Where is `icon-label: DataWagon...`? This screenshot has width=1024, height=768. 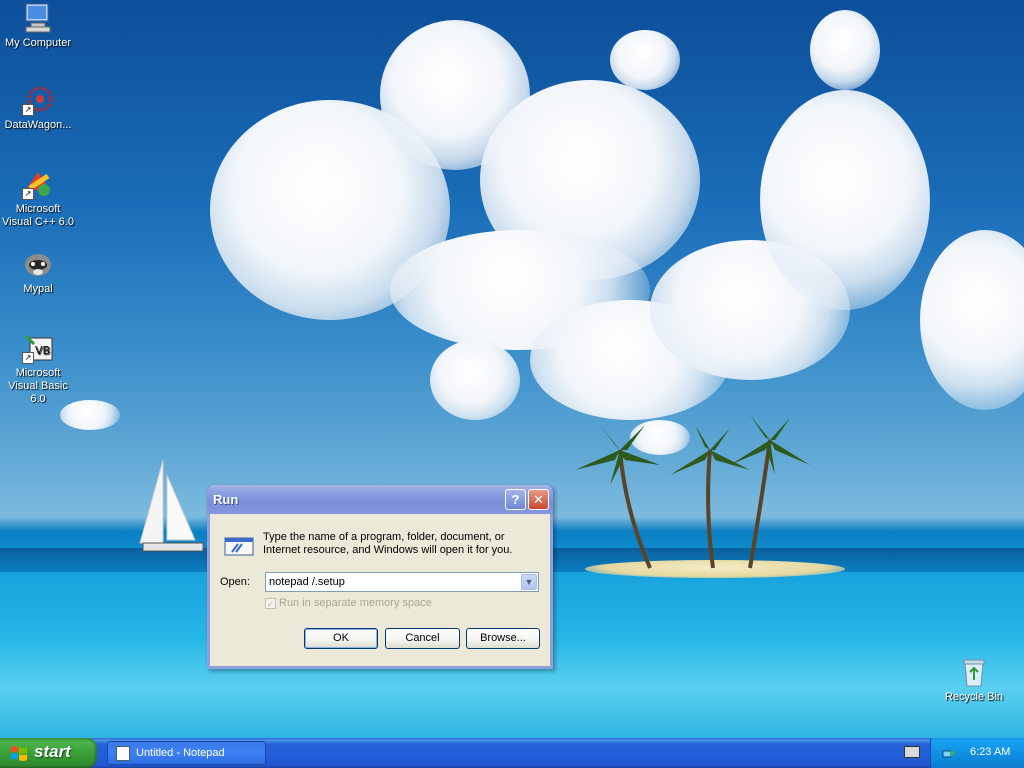 icon-label: DataWagon... is located at coordinates (38, 125).